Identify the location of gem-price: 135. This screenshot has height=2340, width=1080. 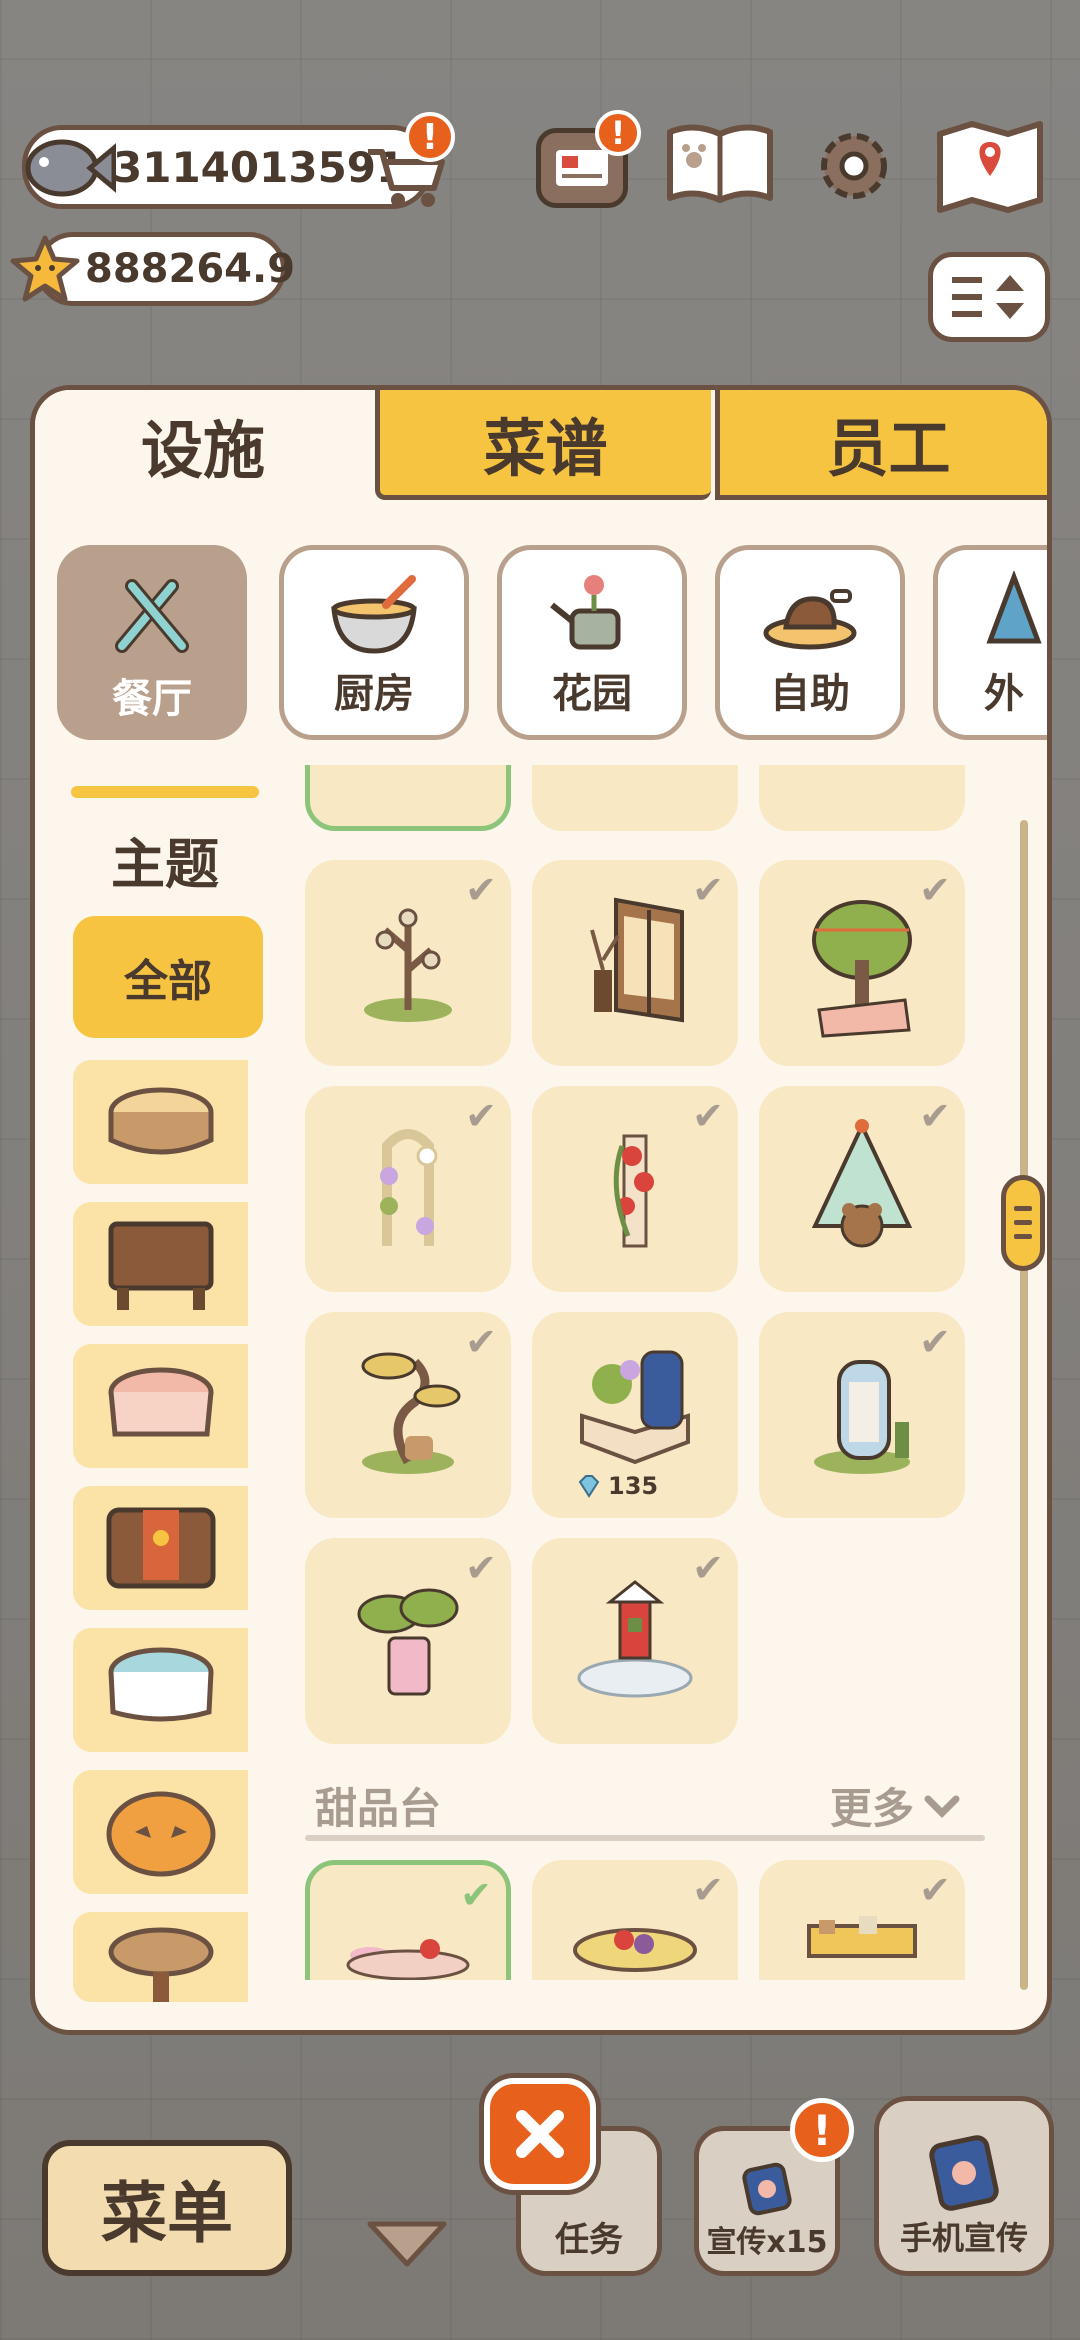
(617, 1486).